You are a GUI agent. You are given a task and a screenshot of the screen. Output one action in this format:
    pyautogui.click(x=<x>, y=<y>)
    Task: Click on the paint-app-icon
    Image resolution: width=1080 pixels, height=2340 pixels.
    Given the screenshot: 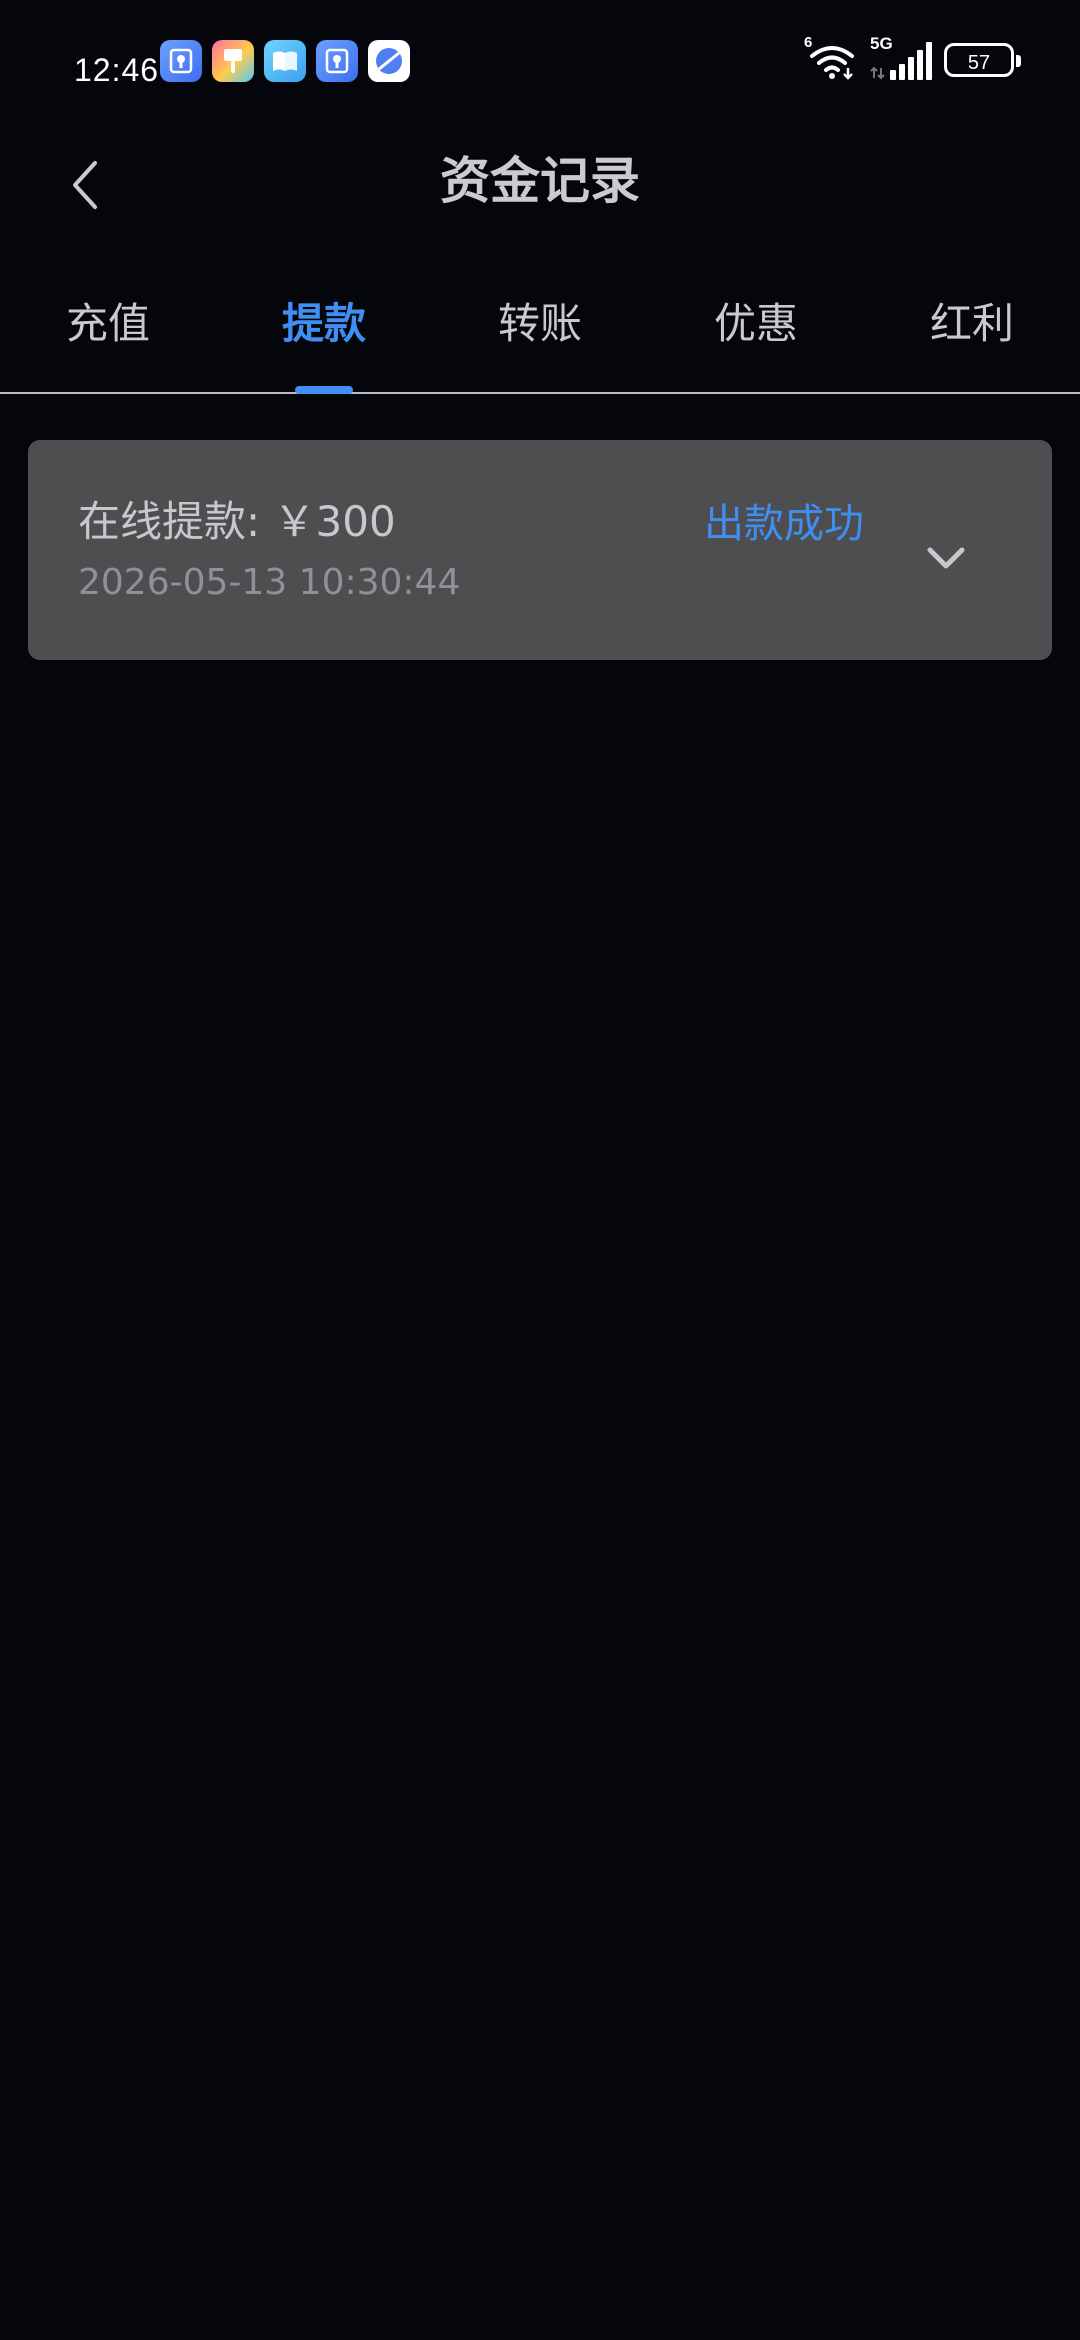 What is the action you would take?
    pyautogui.click(x=233, y=61)
    